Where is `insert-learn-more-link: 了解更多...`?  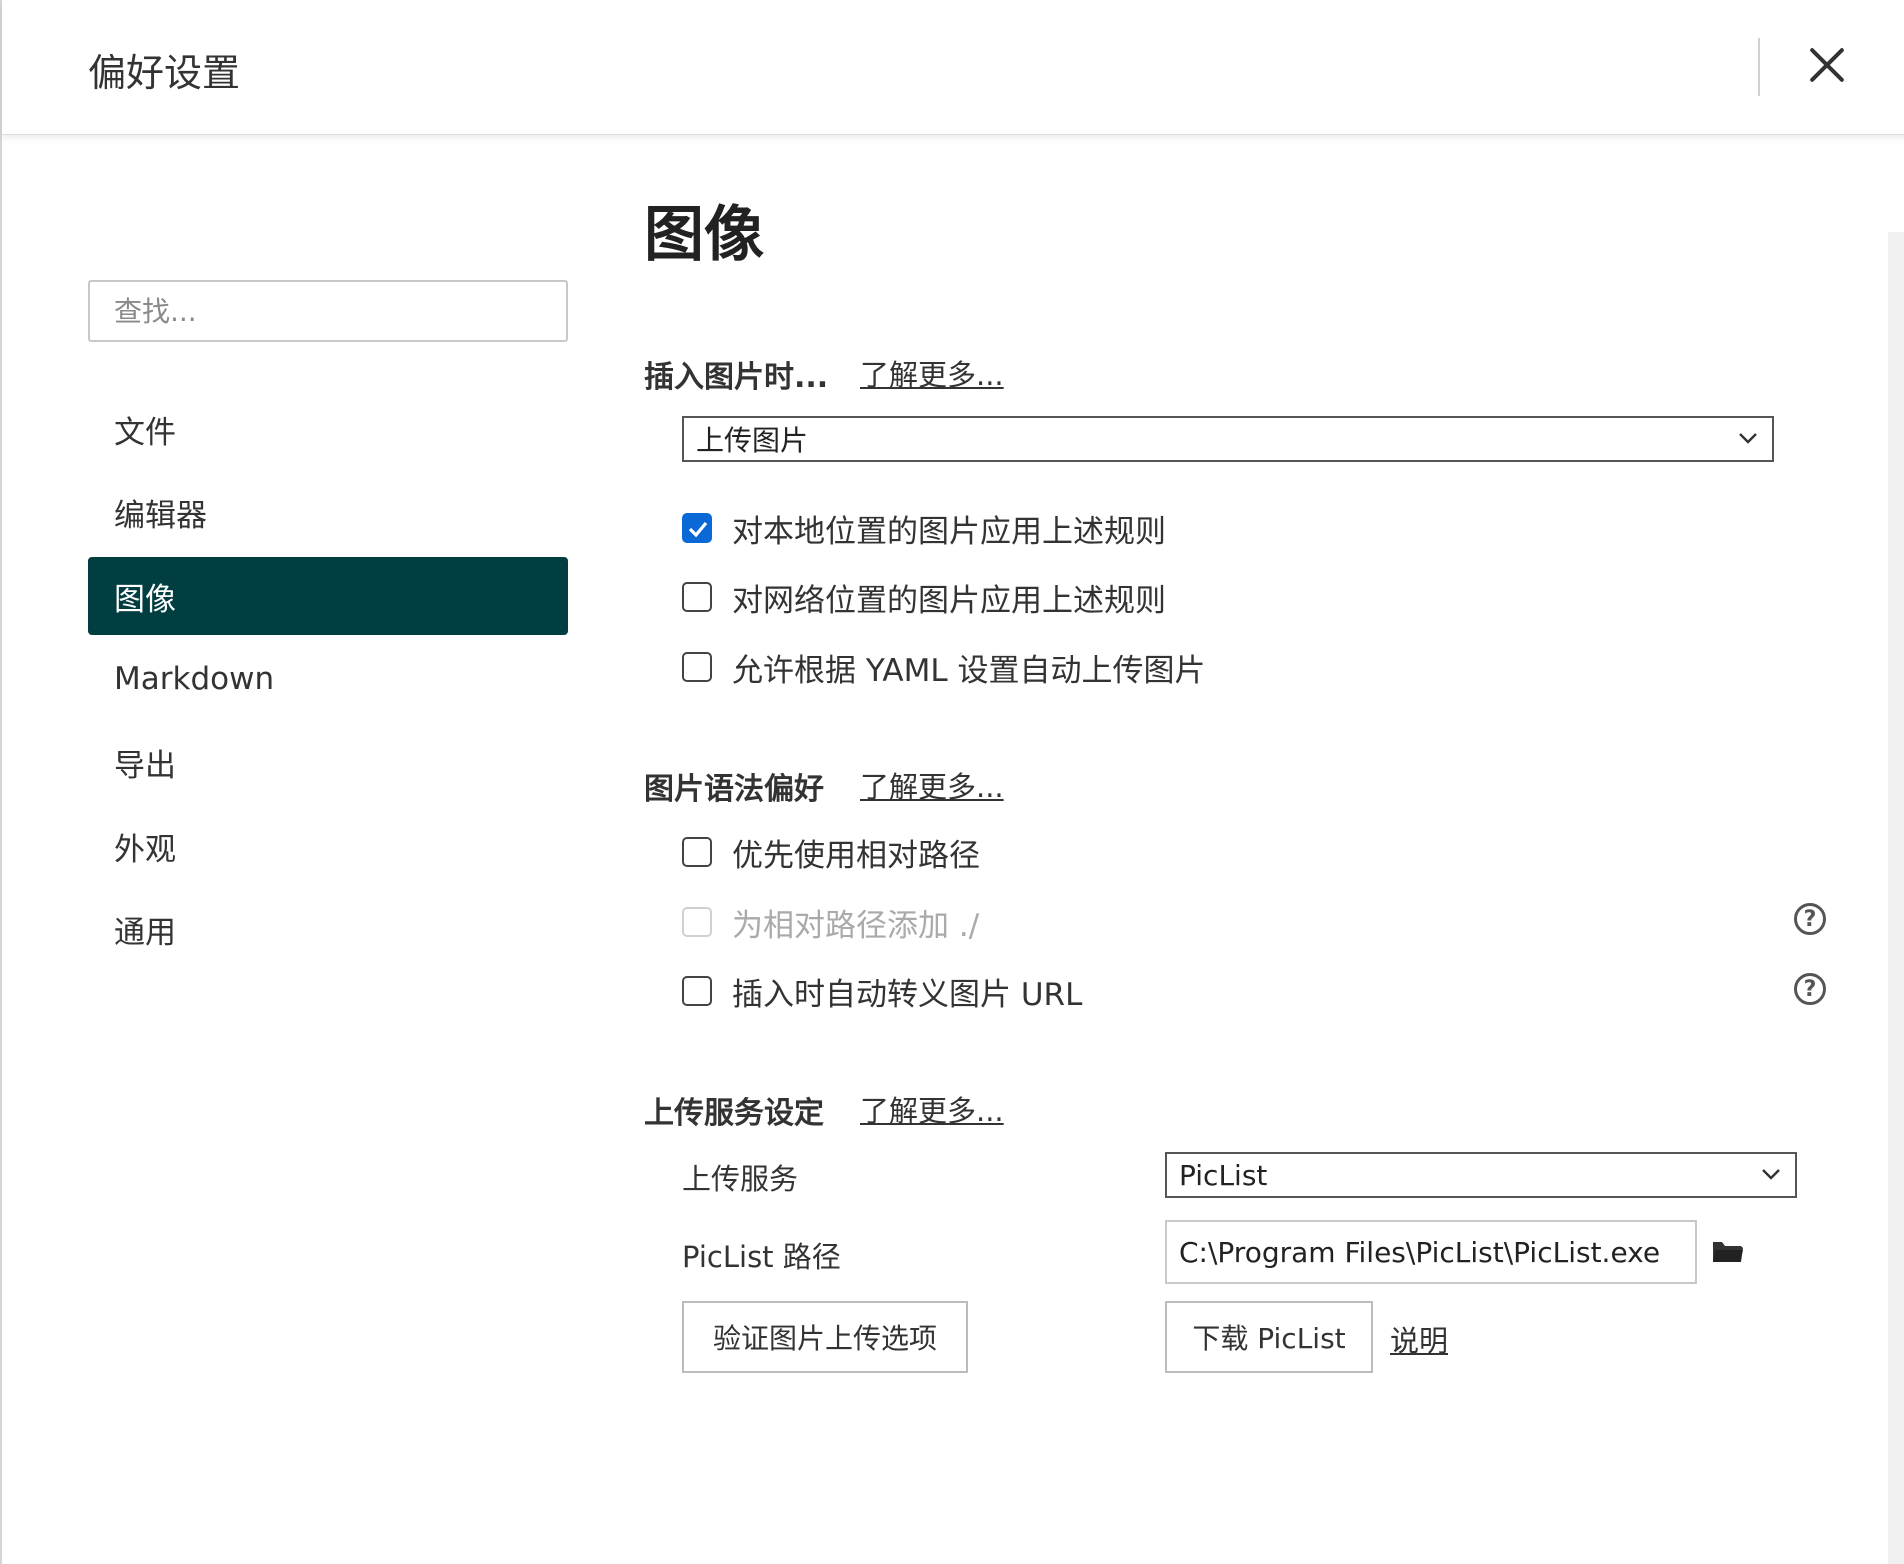 insert-learn-more-link: 了解更多... is located at coordinates (932, 373).